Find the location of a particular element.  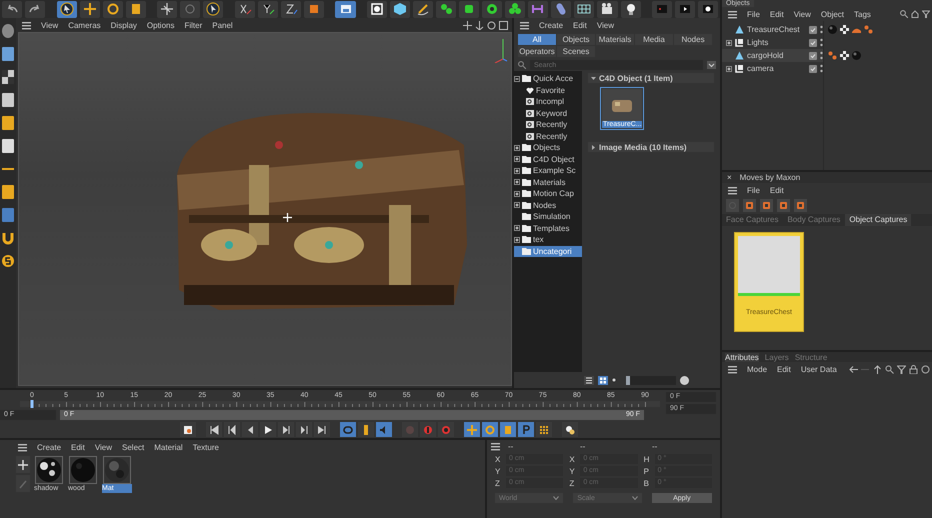

menu-item: View is located at coordinates (49, 25).